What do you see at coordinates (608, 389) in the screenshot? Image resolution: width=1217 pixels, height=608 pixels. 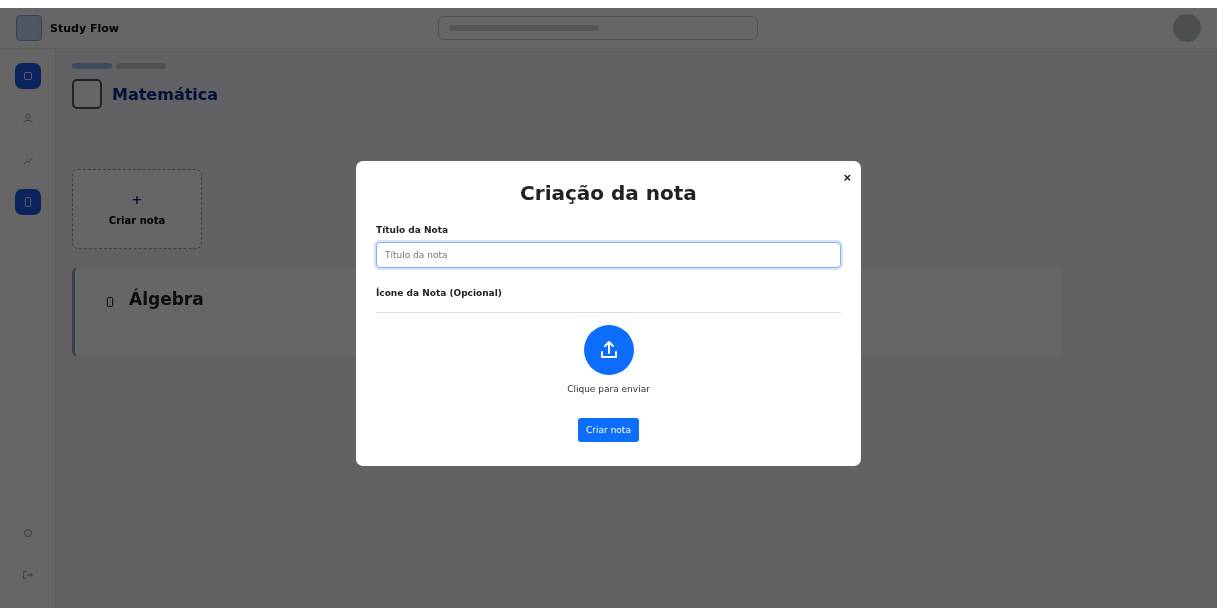 I see `upload-hint: Clique para enviar` at bounding box center [608, 389].